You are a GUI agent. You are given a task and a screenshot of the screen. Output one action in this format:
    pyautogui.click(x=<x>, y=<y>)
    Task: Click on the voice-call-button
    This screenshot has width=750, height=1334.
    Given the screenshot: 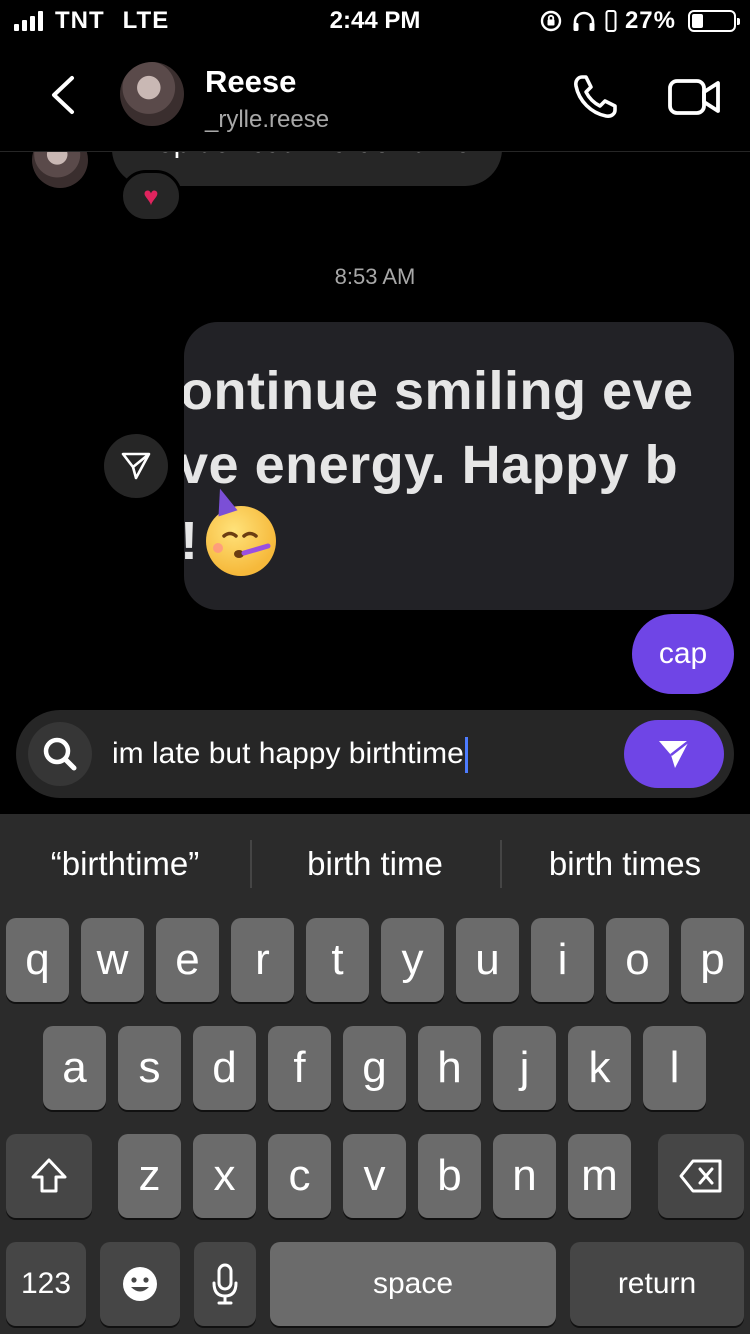 What is the action you would take?
    pyautogui.click(x=595, y=97)
    